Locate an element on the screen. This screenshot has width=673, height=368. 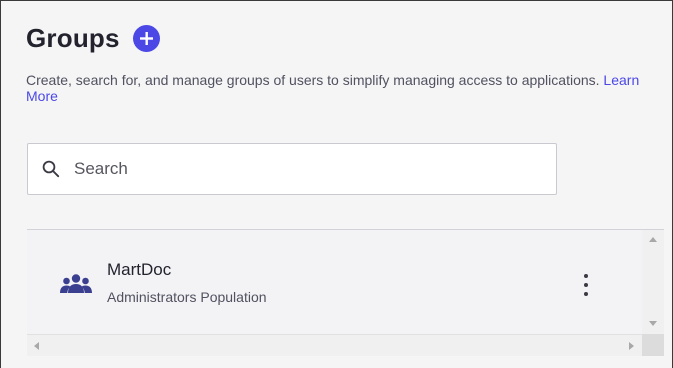
page-header: Groups is located at coordinates (93, 38).